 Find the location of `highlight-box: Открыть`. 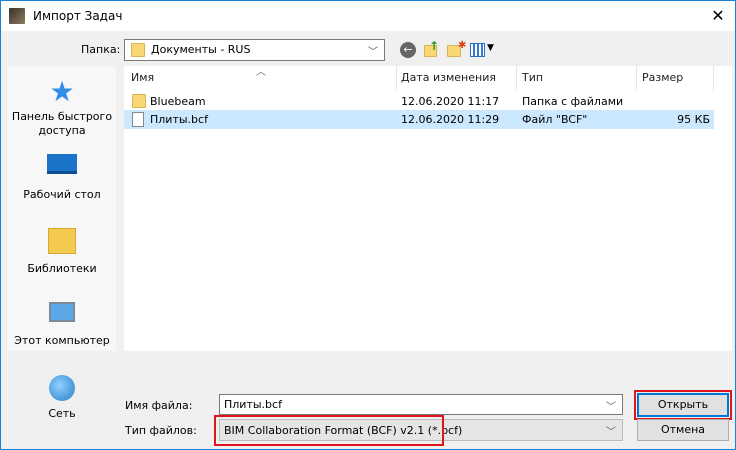

highlight-box: Открыть is located at coordinates (683, 405).